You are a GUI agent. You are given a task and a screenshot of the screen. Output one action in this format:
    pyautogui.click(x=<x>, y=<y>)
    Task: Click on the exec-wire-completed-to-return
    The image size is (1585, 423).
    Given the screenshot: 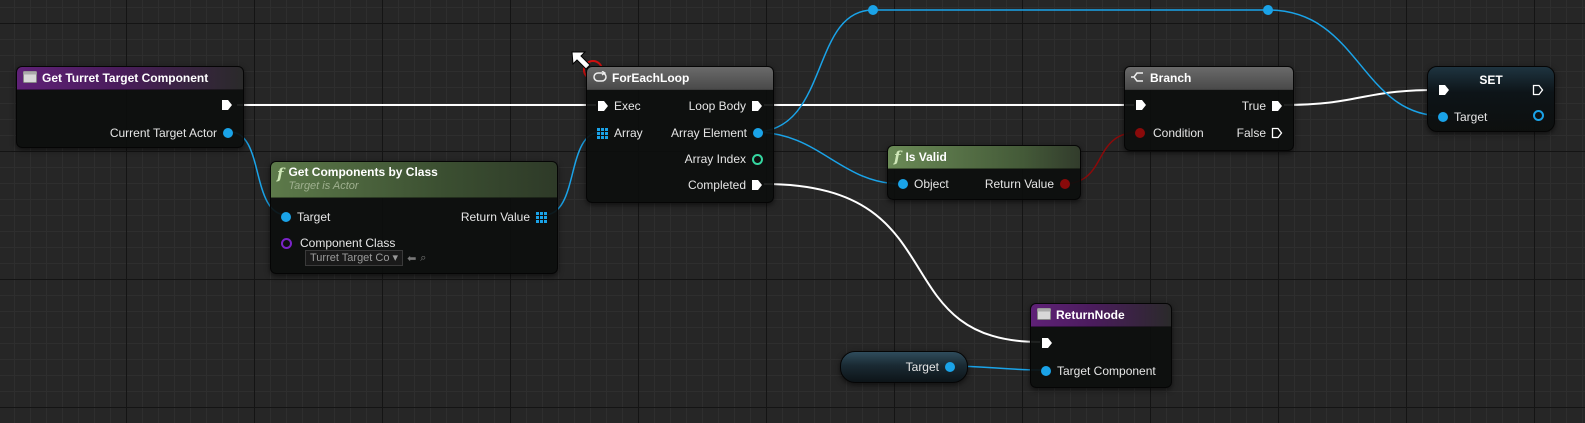 What is the action you would take?
    pyautogui.click(x=902, y=263)
    